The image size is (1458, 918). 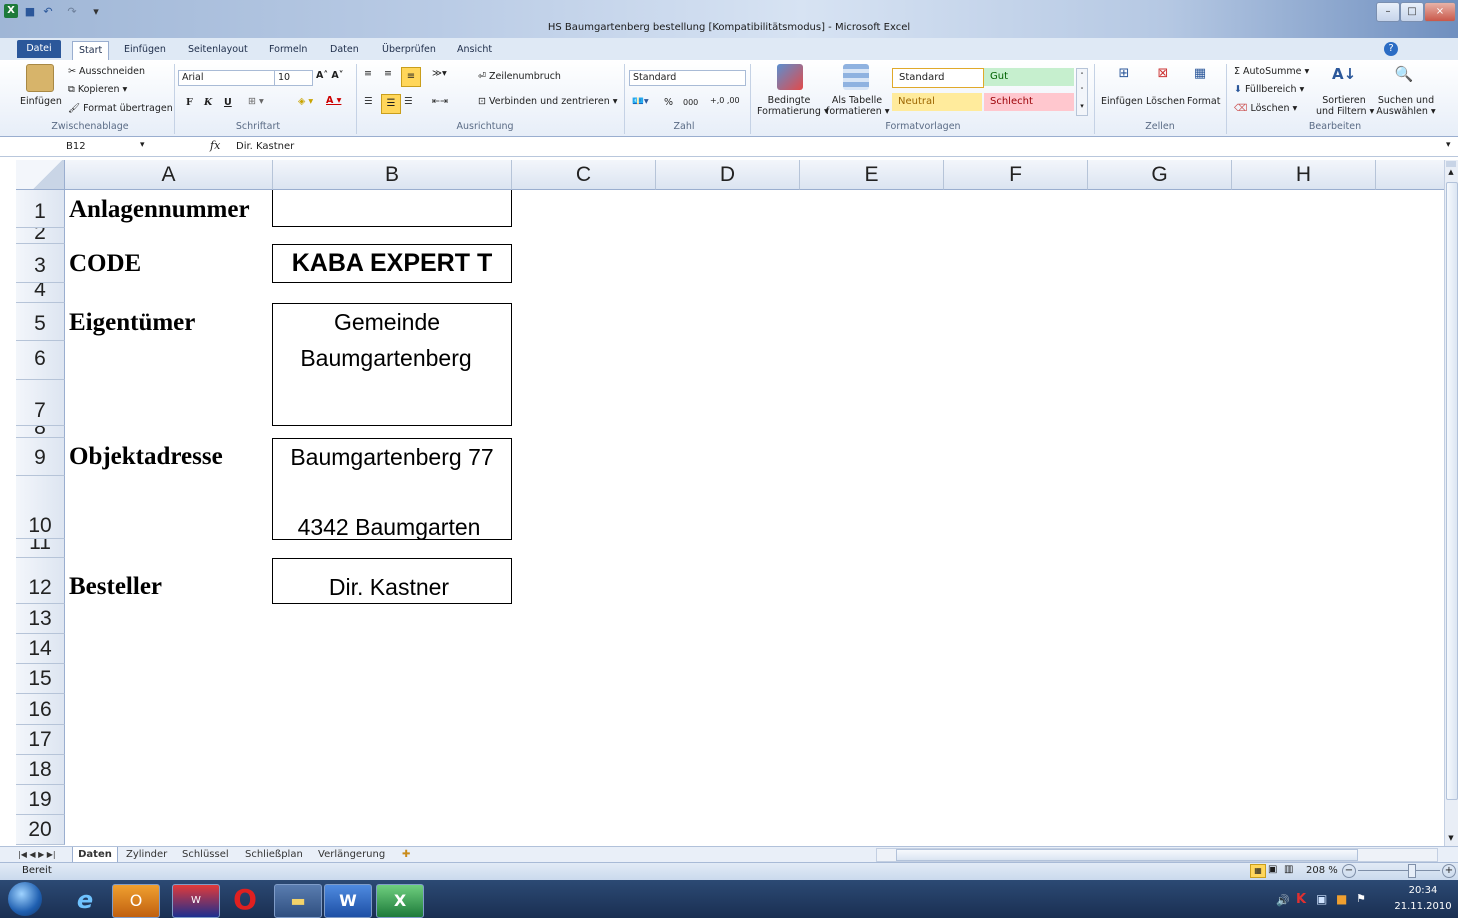 What do you see at coordinates (39, 49) in the screenshot?
I see `tab-datei: Datei` at bounding box center [39, 49].